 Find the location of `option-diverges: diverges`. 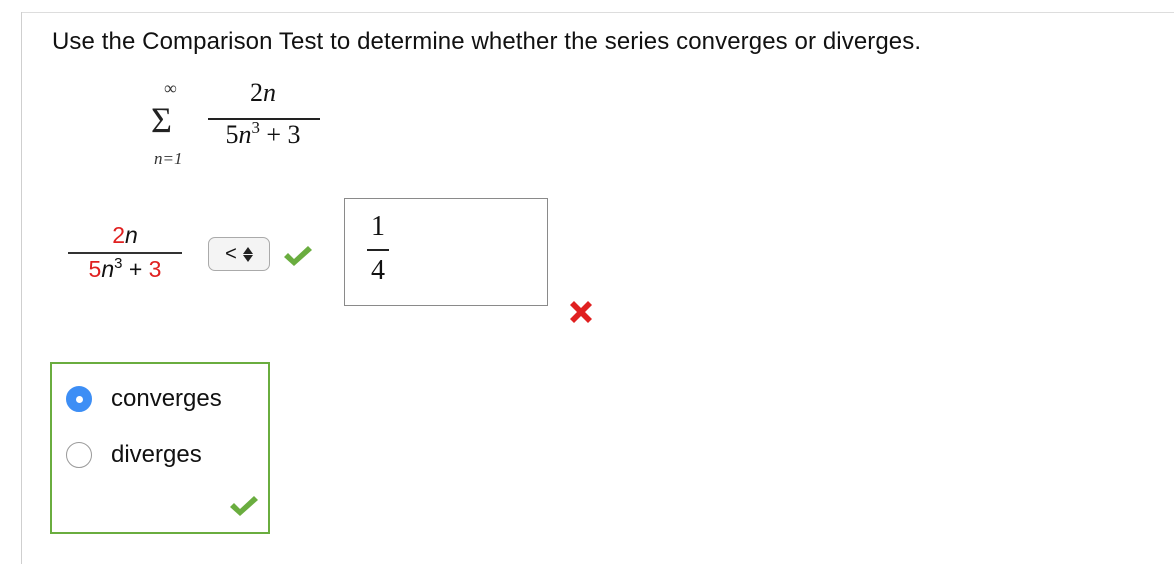

option-diverges: diverges is located at coordinates (134, 455).